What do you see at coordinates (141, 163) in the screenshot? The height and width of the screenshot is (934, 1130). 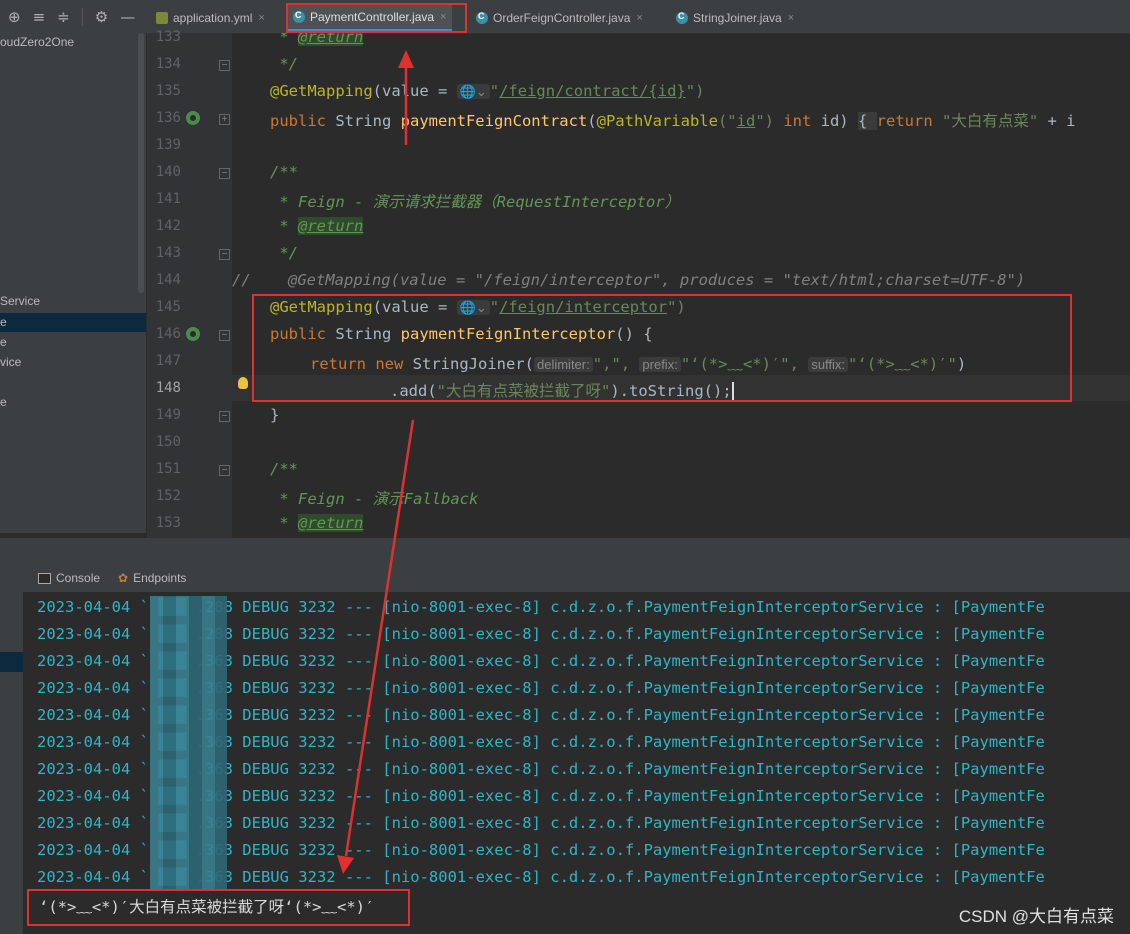 I see `sidebar-scrollbar` at bounding box center [141, 163].